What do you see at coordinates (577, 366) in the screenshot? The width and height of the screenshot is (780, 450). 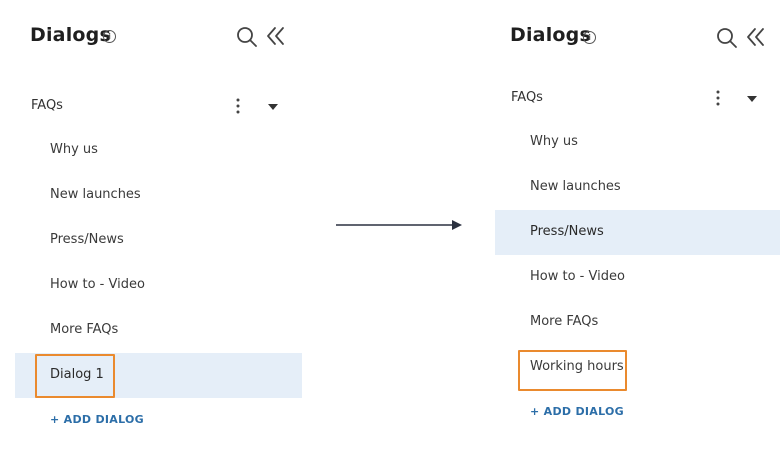 I see `dialog-item-label: Working hours` at bounding box center [577, 366].